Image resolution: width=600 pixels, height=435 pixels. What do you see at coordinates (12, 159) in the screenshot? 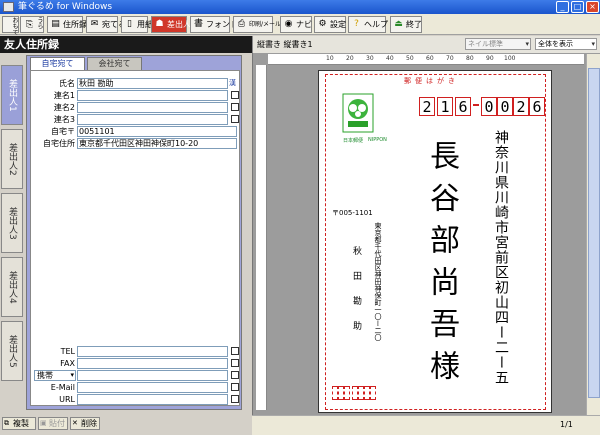
I see `sender-tab-2: 差出人2` at bounding box center [12, 159].